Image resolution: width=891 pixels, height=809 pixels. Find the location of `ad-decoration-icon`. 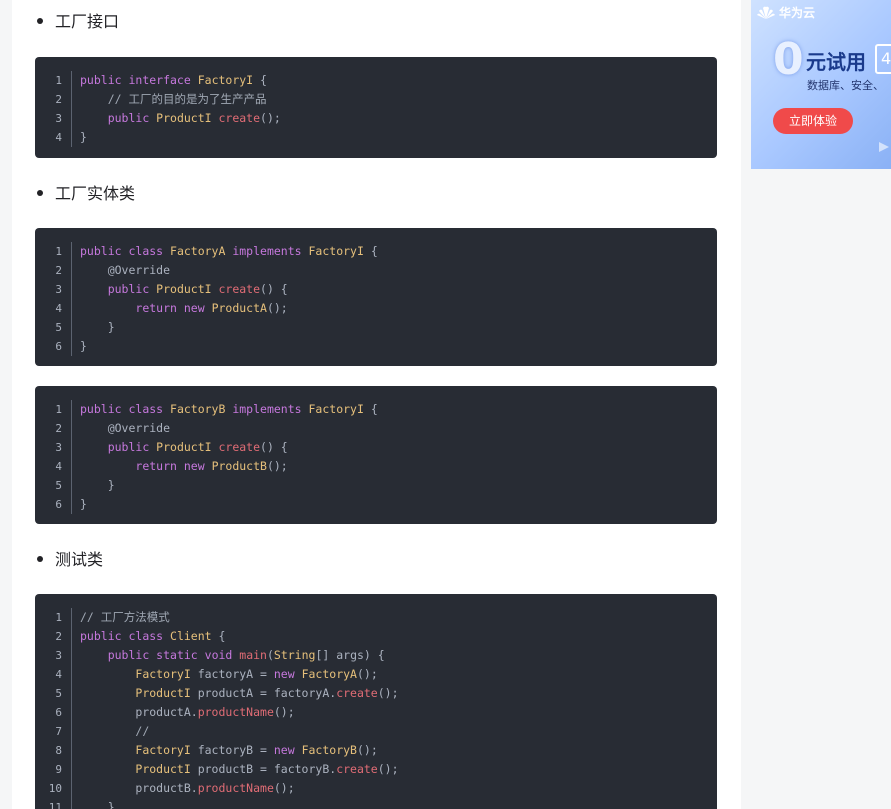

ad-decoration-icon is located at coordinates (884, 147).